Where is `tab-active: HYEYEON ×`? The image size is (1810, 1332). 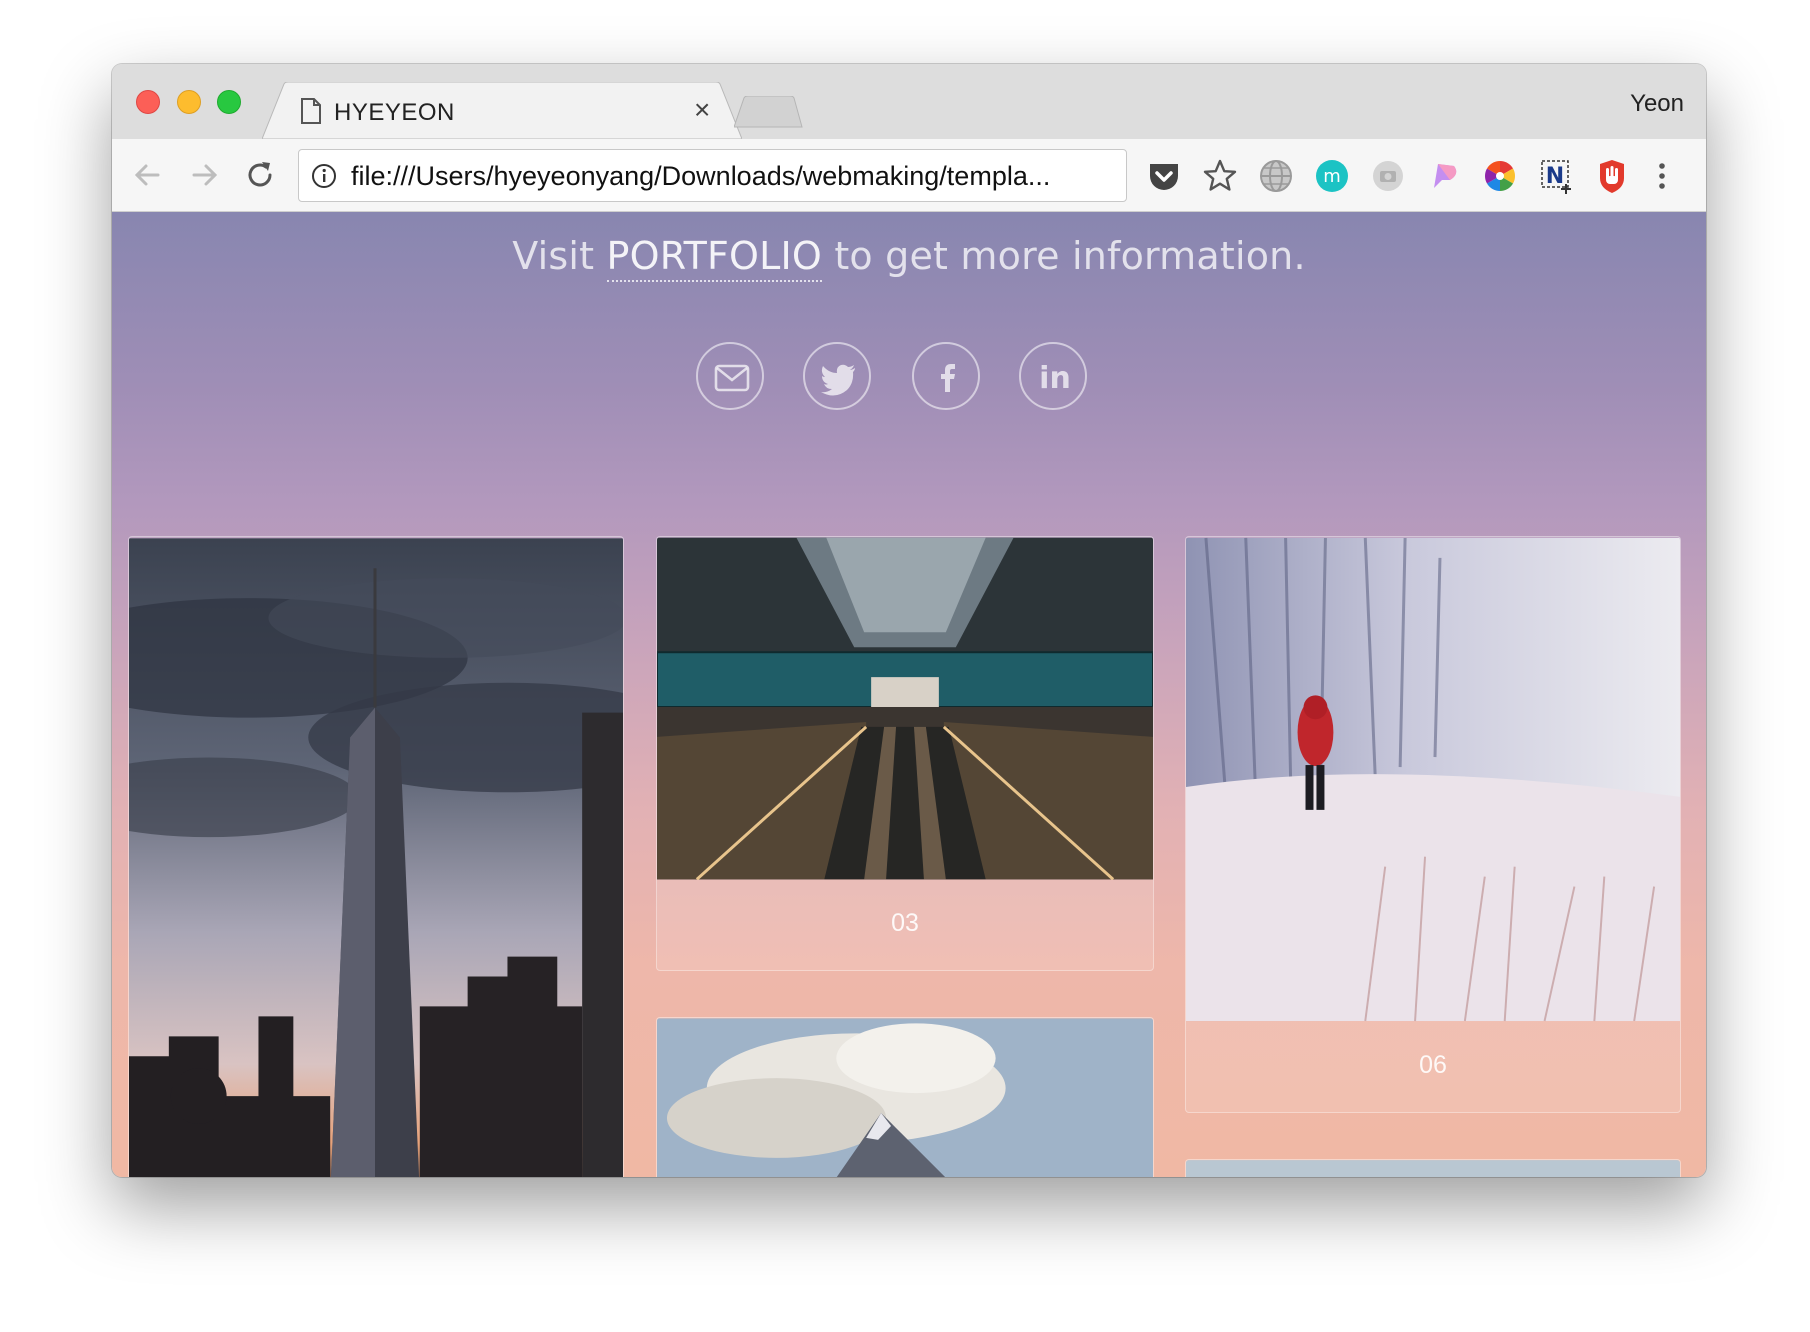
tab-active: HYEYEON × is located at coordinates (502, 110).